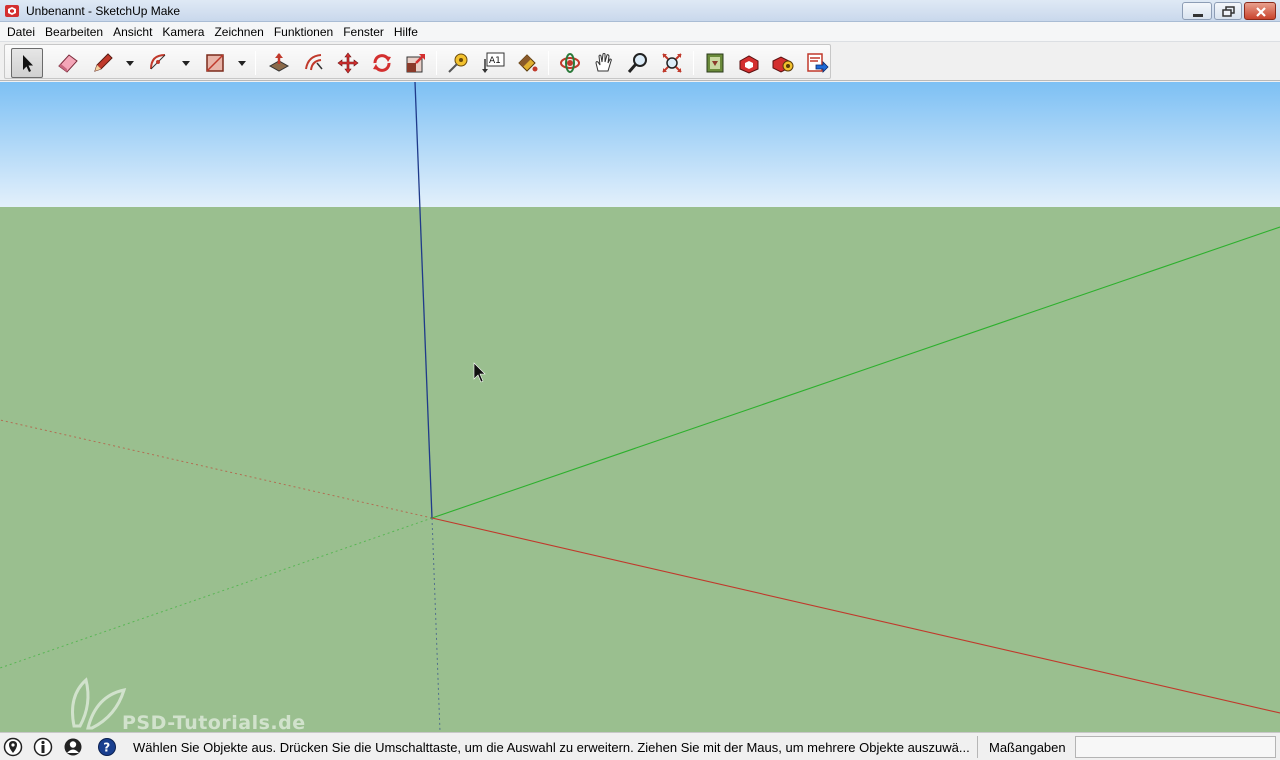 This screenshot has width=1280, height=760. What do you see at coordinates (73, 747) in the screenshot?
I see `user-account-icon` at bounding box center [73, 747].